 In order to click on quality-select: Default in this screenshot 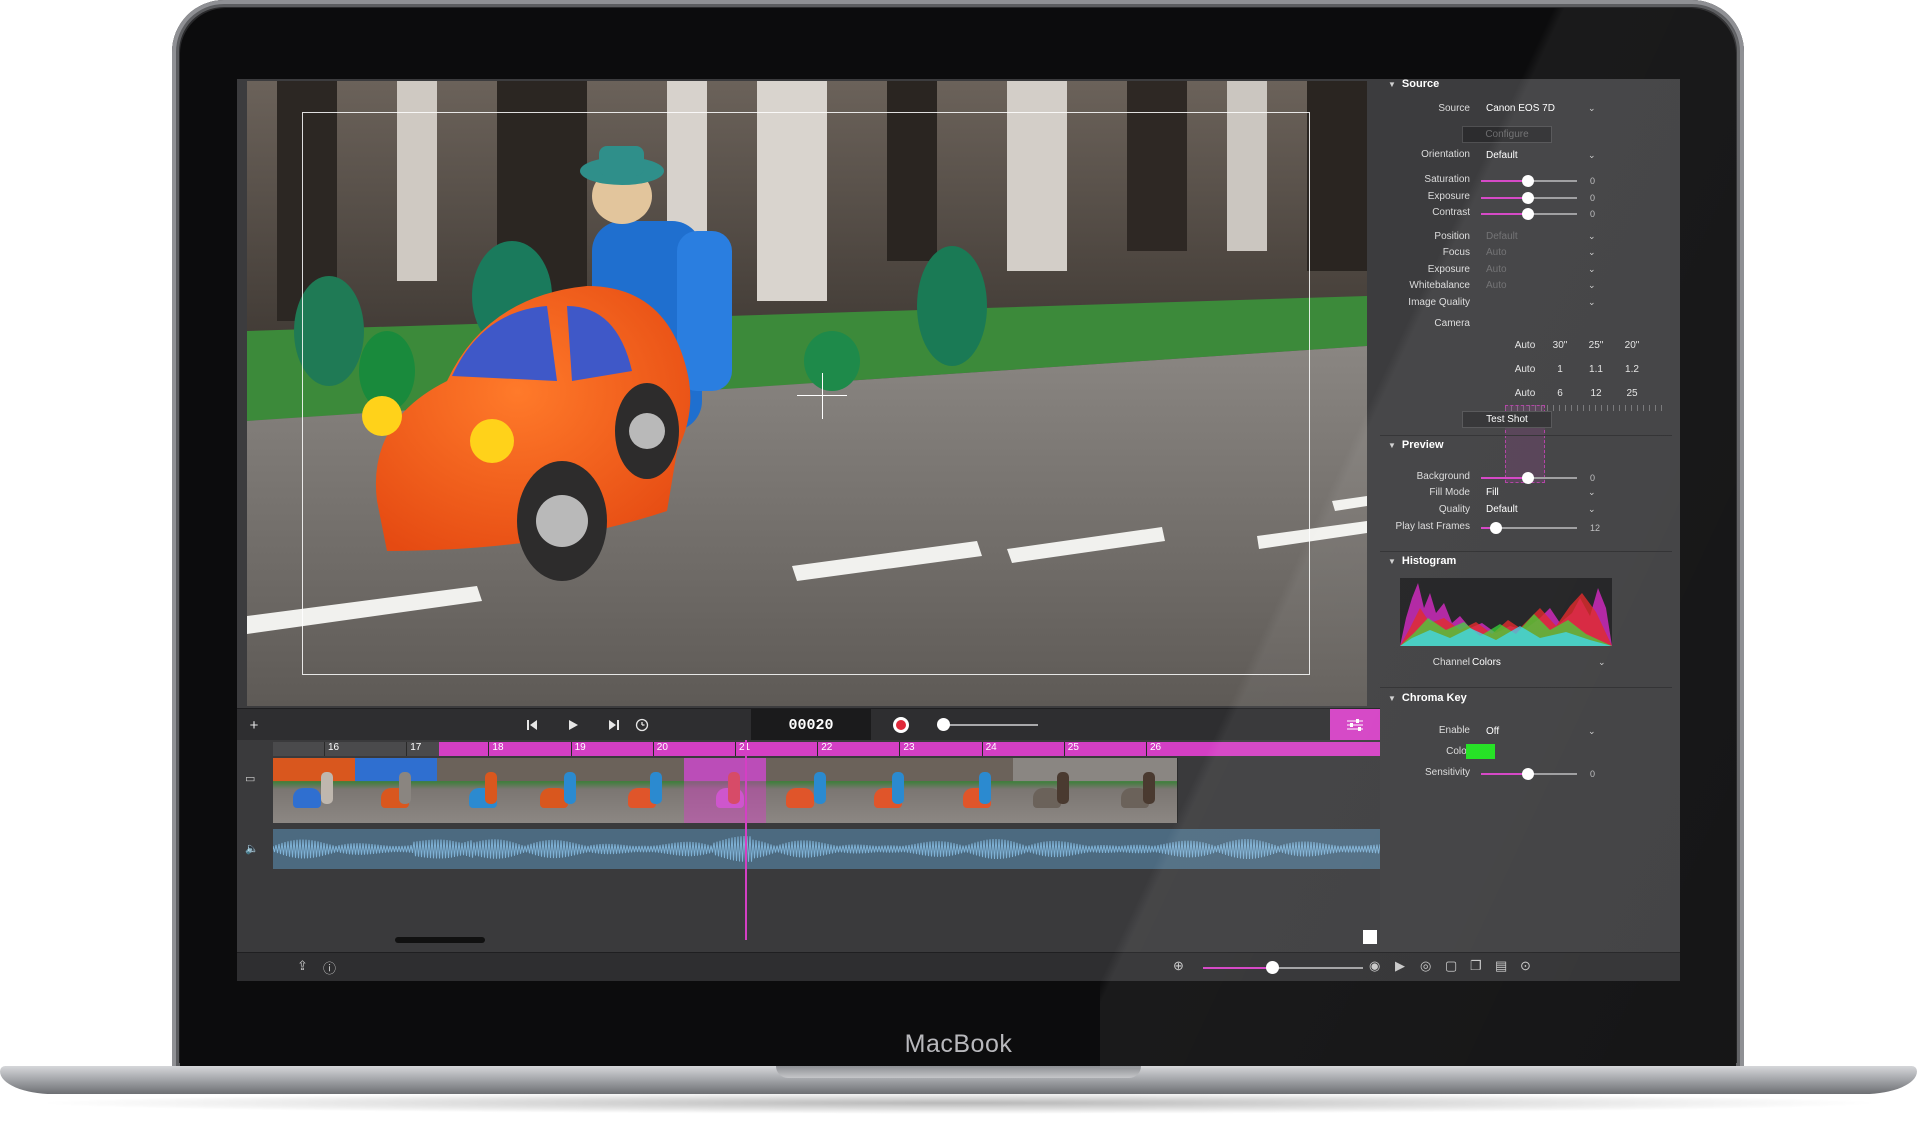, I will do `click(1502, 509)`.